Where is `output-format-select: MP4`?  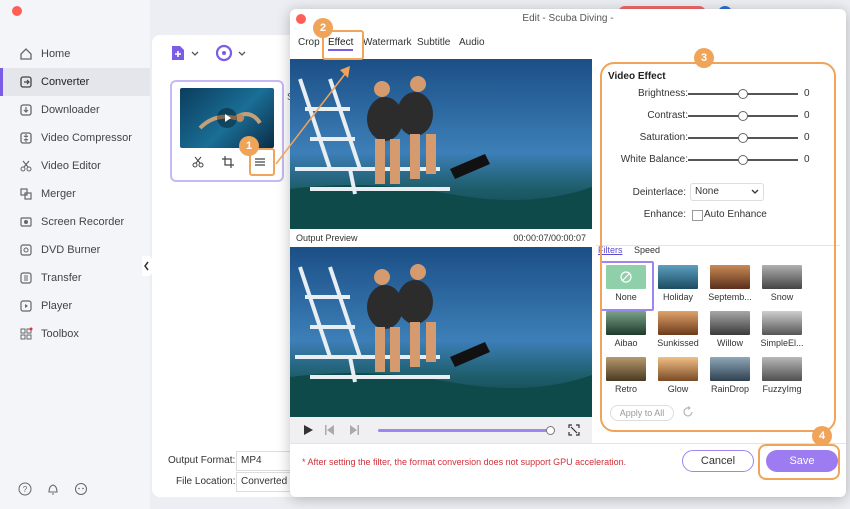
output-format-select: MP4 is located at coordinates (267, 461).